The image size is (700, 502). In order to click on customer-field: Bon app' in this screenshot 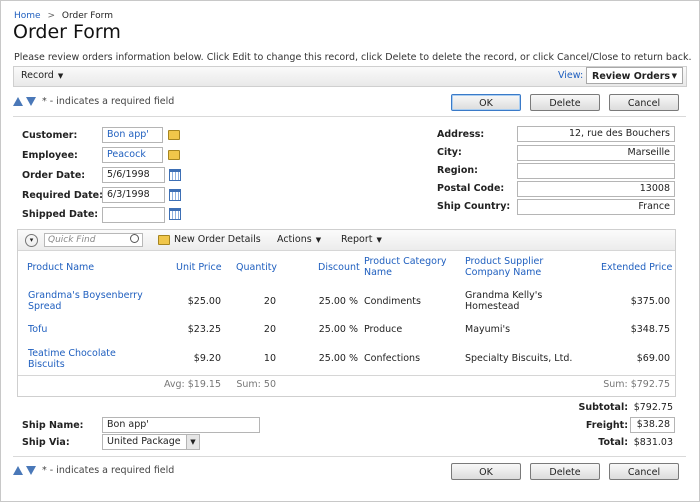, I will do `click(132, 135)`.